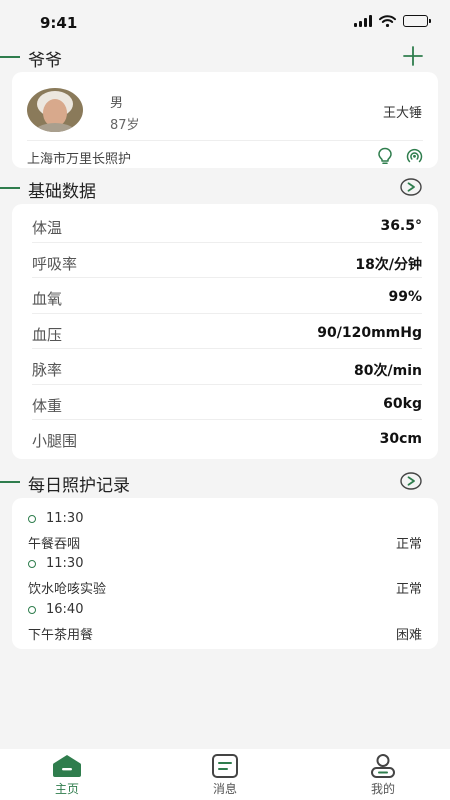  I want to click on care-records-section-header: 每日照护记录, so click(225, 482).